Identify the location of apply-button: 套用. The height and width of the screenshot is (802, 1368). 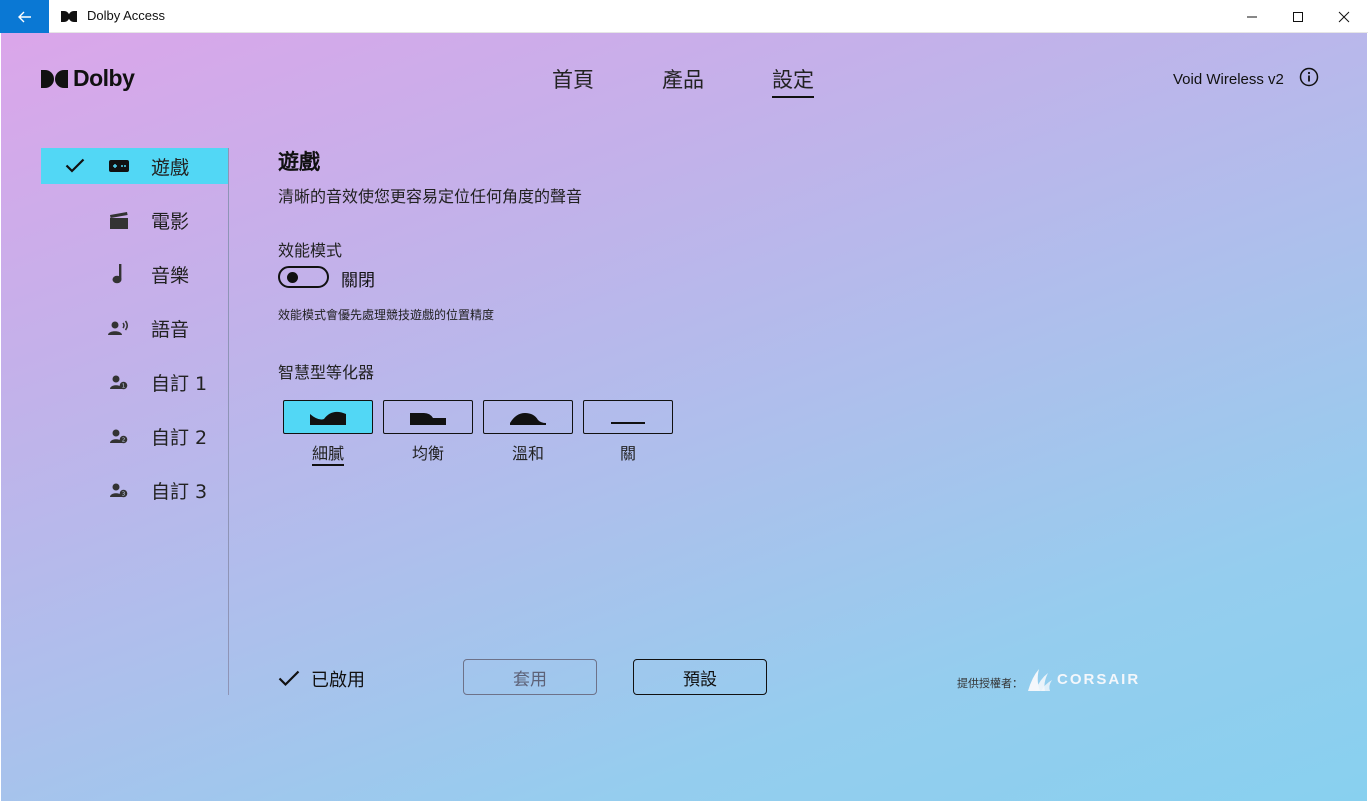
(530, 677).